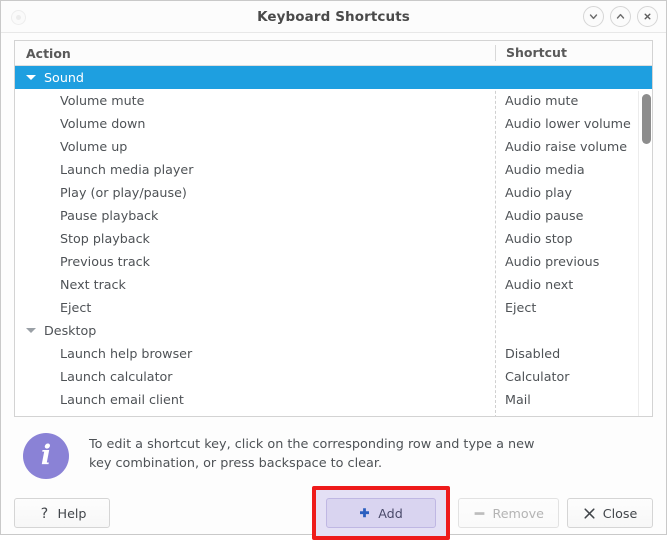 Image resolution: width=667 pixels, height=540 pixels. Describe the element at coordinates (70, 330) in the screenshot. I see `cell-action-label: Desktop` at that location.